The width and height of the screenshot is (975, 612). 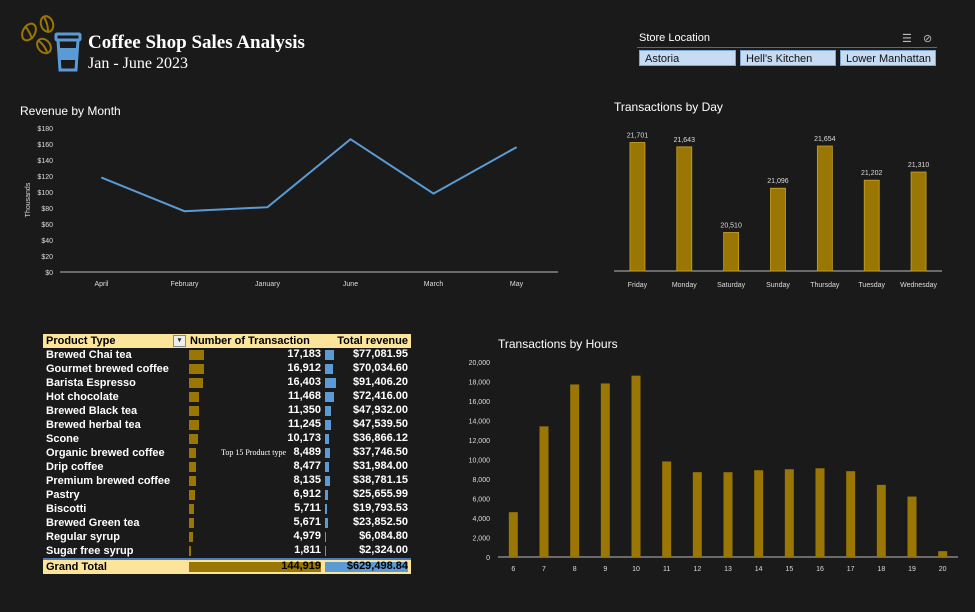 I want to click on header-product-type: Product Type, so click(x=81, y=341).